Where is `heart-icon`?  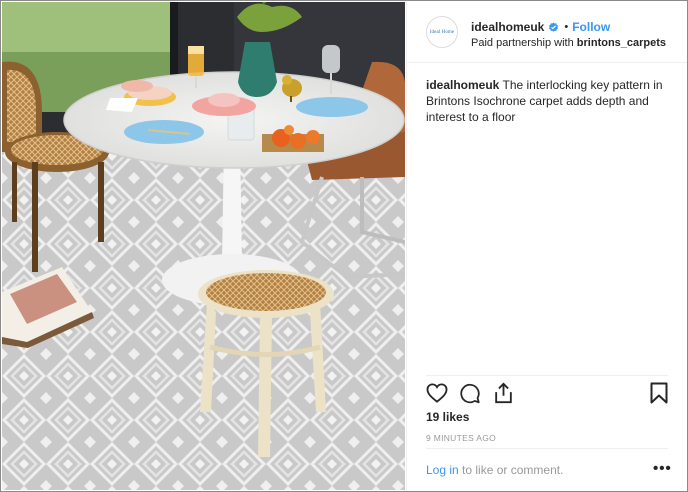
heart-icon is located at coordinates (437, 393).